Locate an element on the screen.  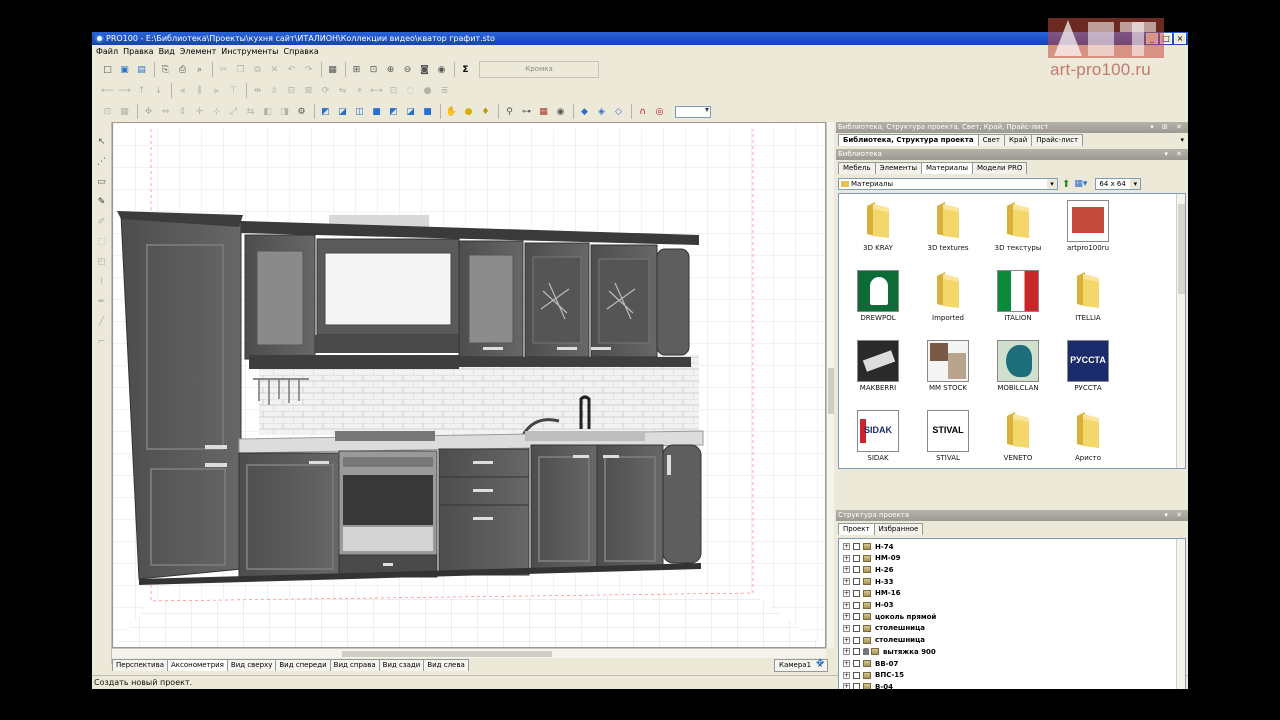
tree-row: + Н-03 is located at coordinates (868, 605).